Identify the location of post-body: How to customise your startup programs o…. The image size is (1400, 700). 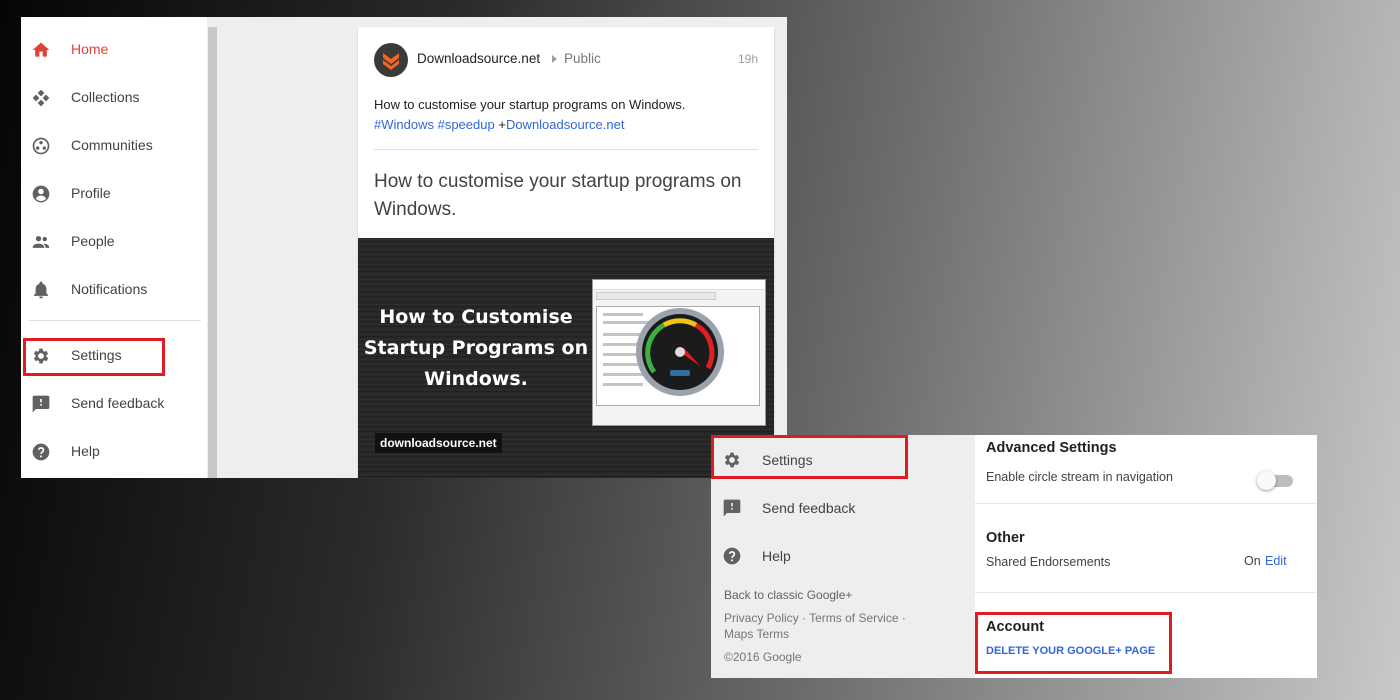
(569, 115).